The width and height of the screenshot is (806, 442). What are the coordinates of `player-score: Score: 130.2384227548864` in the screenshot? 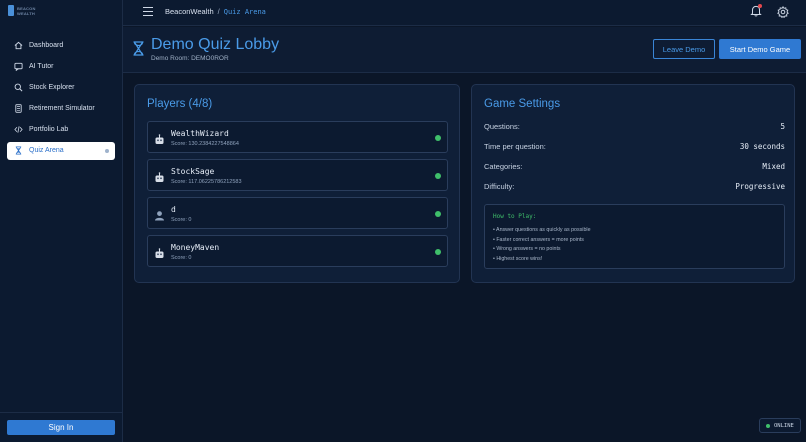 It's located at (205, 144).